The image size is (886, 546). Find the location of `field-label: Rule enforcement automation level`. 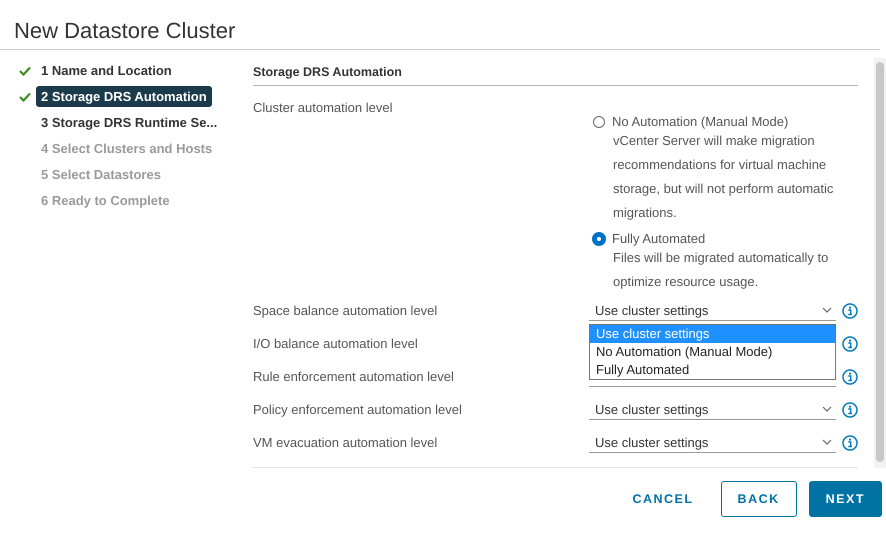

field-label: Rule enforcement automation level is located at coordinates (353, 376).